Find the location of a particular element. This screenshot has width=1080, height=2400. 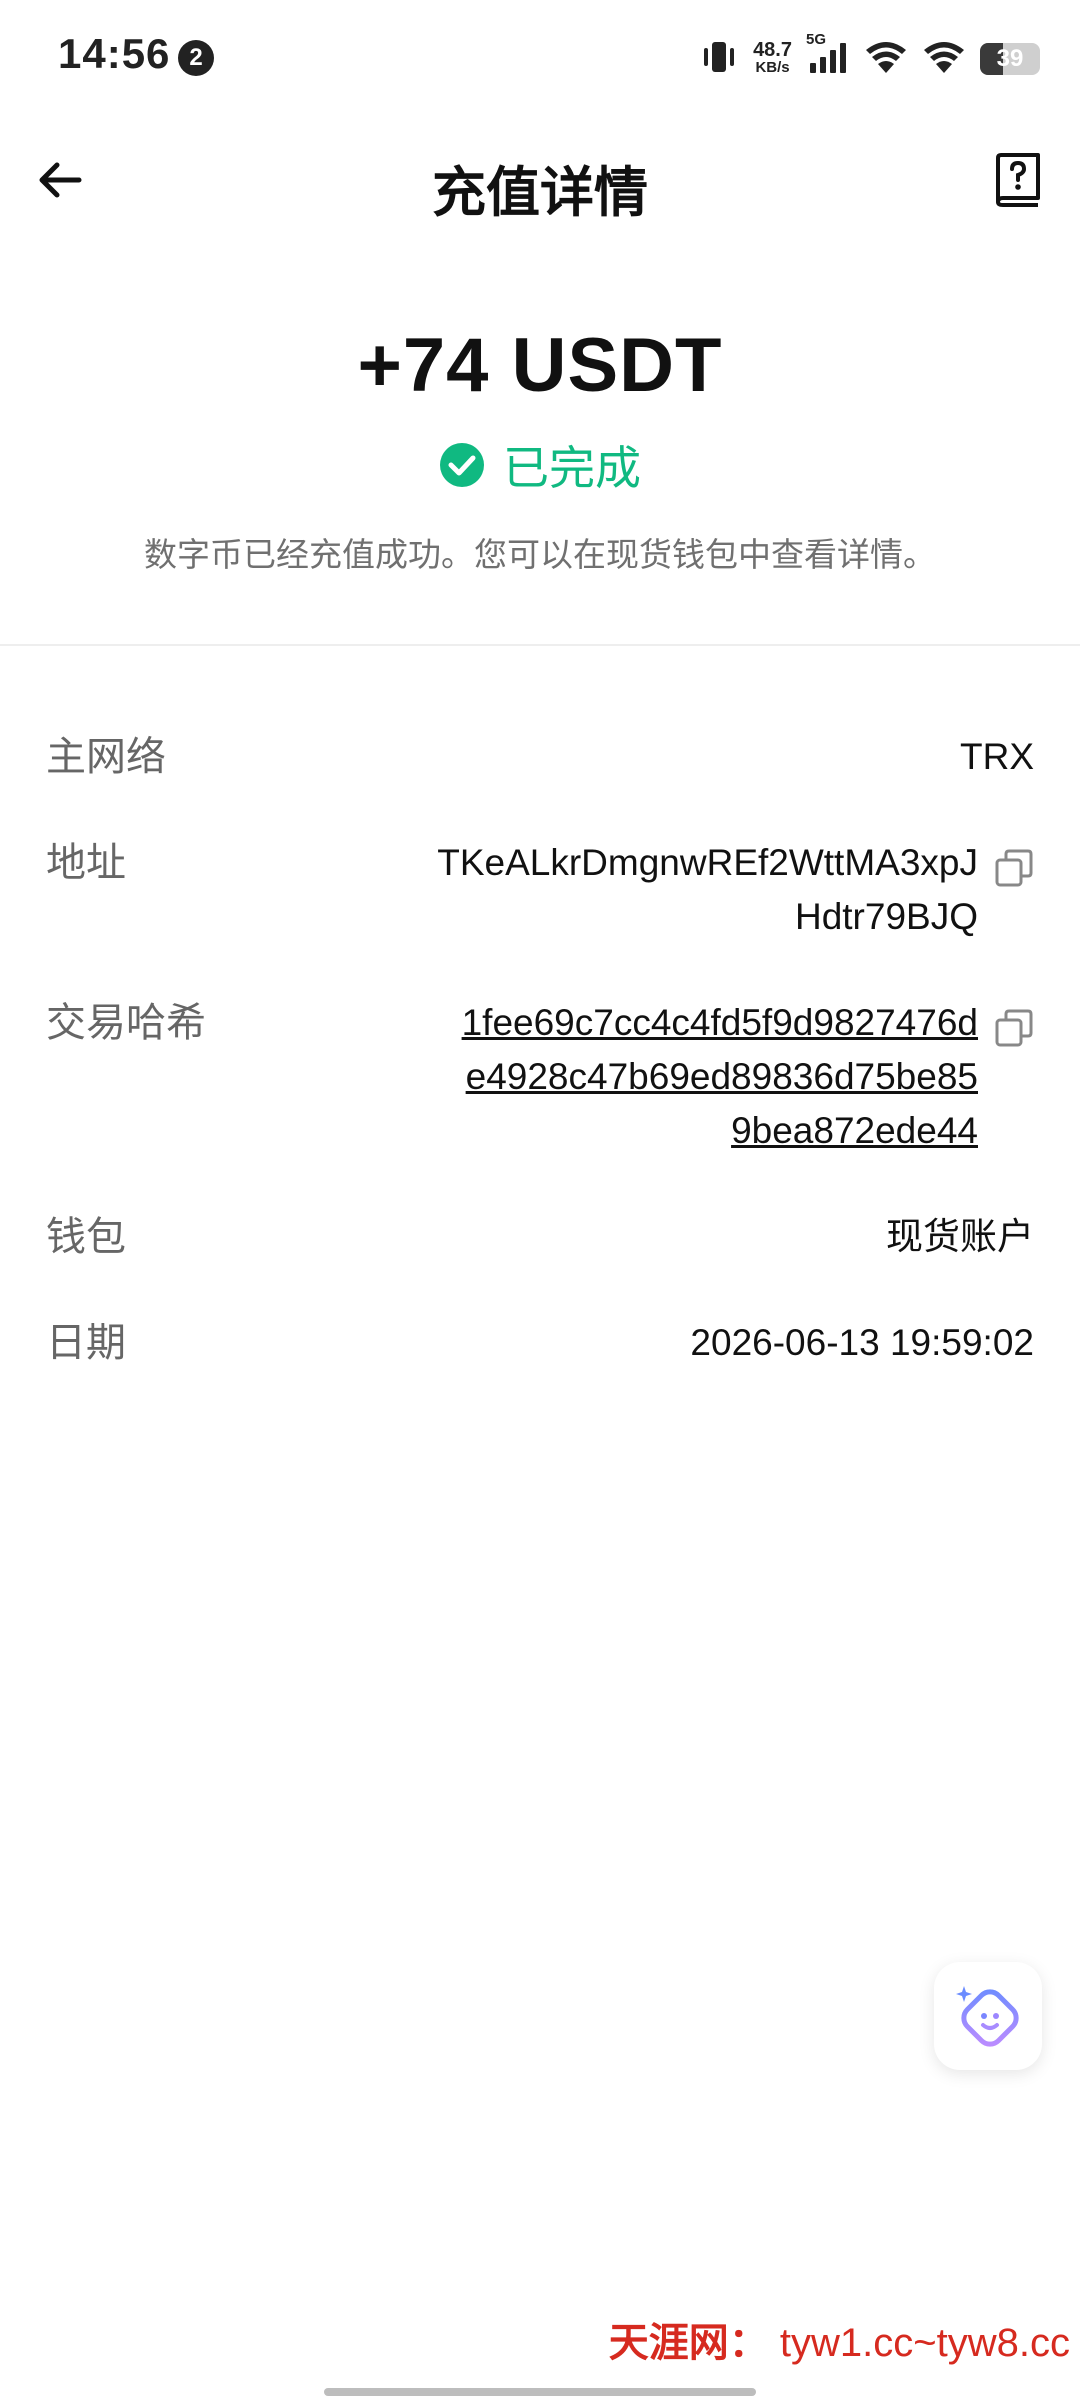

battery-level: 39 is located at coordinates (1010, 58).